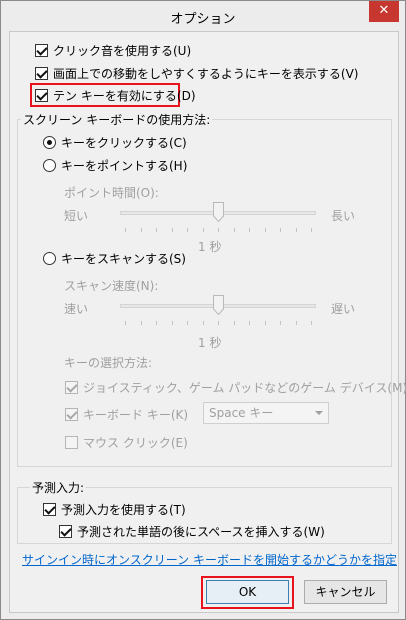  What do you see at coordinates (244, 387) in the screenshot?
I see `joystick-label: ジョイスティック、ゲーム パッドなどのゲーム デバイス(M)` at bounding box center [244, 387].